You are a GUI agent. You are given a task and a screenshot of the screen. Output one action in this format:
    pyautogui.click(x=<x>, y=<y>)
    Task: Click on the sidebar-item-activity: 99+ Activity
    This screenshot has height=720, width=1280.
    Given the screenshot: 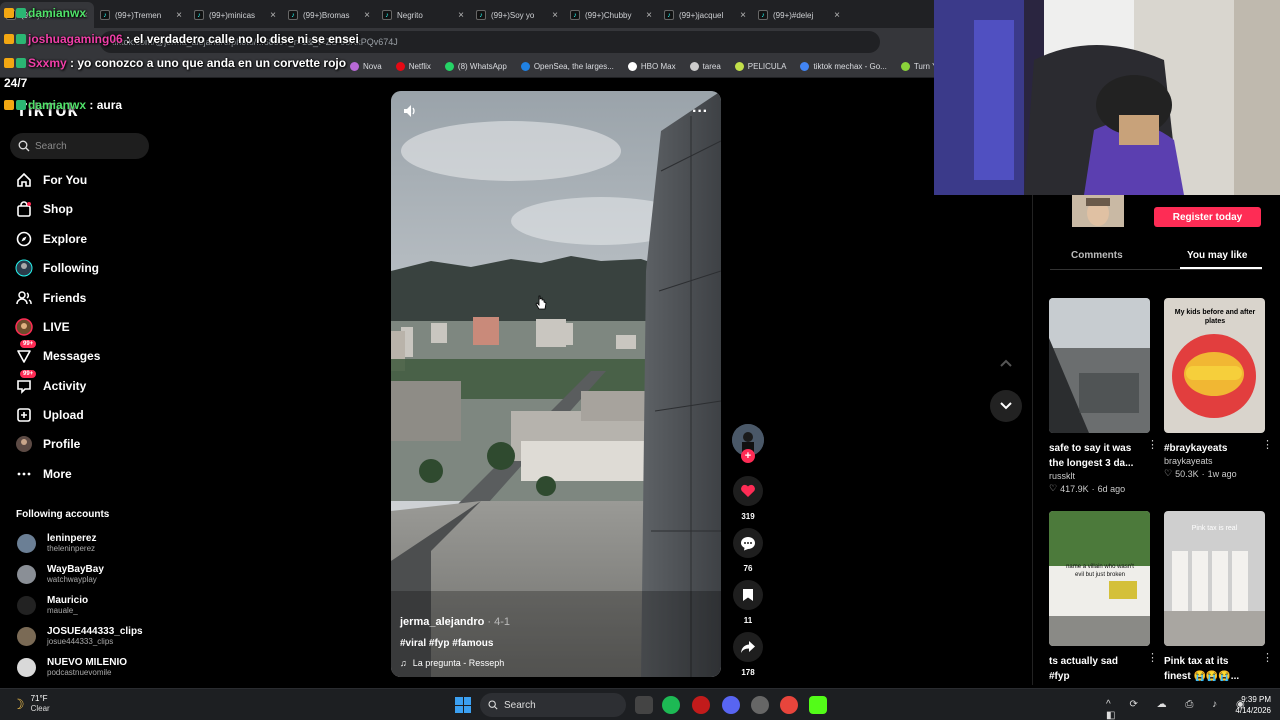 What is the action you would take?
    pyautogui.click(x=50, y=383)
    